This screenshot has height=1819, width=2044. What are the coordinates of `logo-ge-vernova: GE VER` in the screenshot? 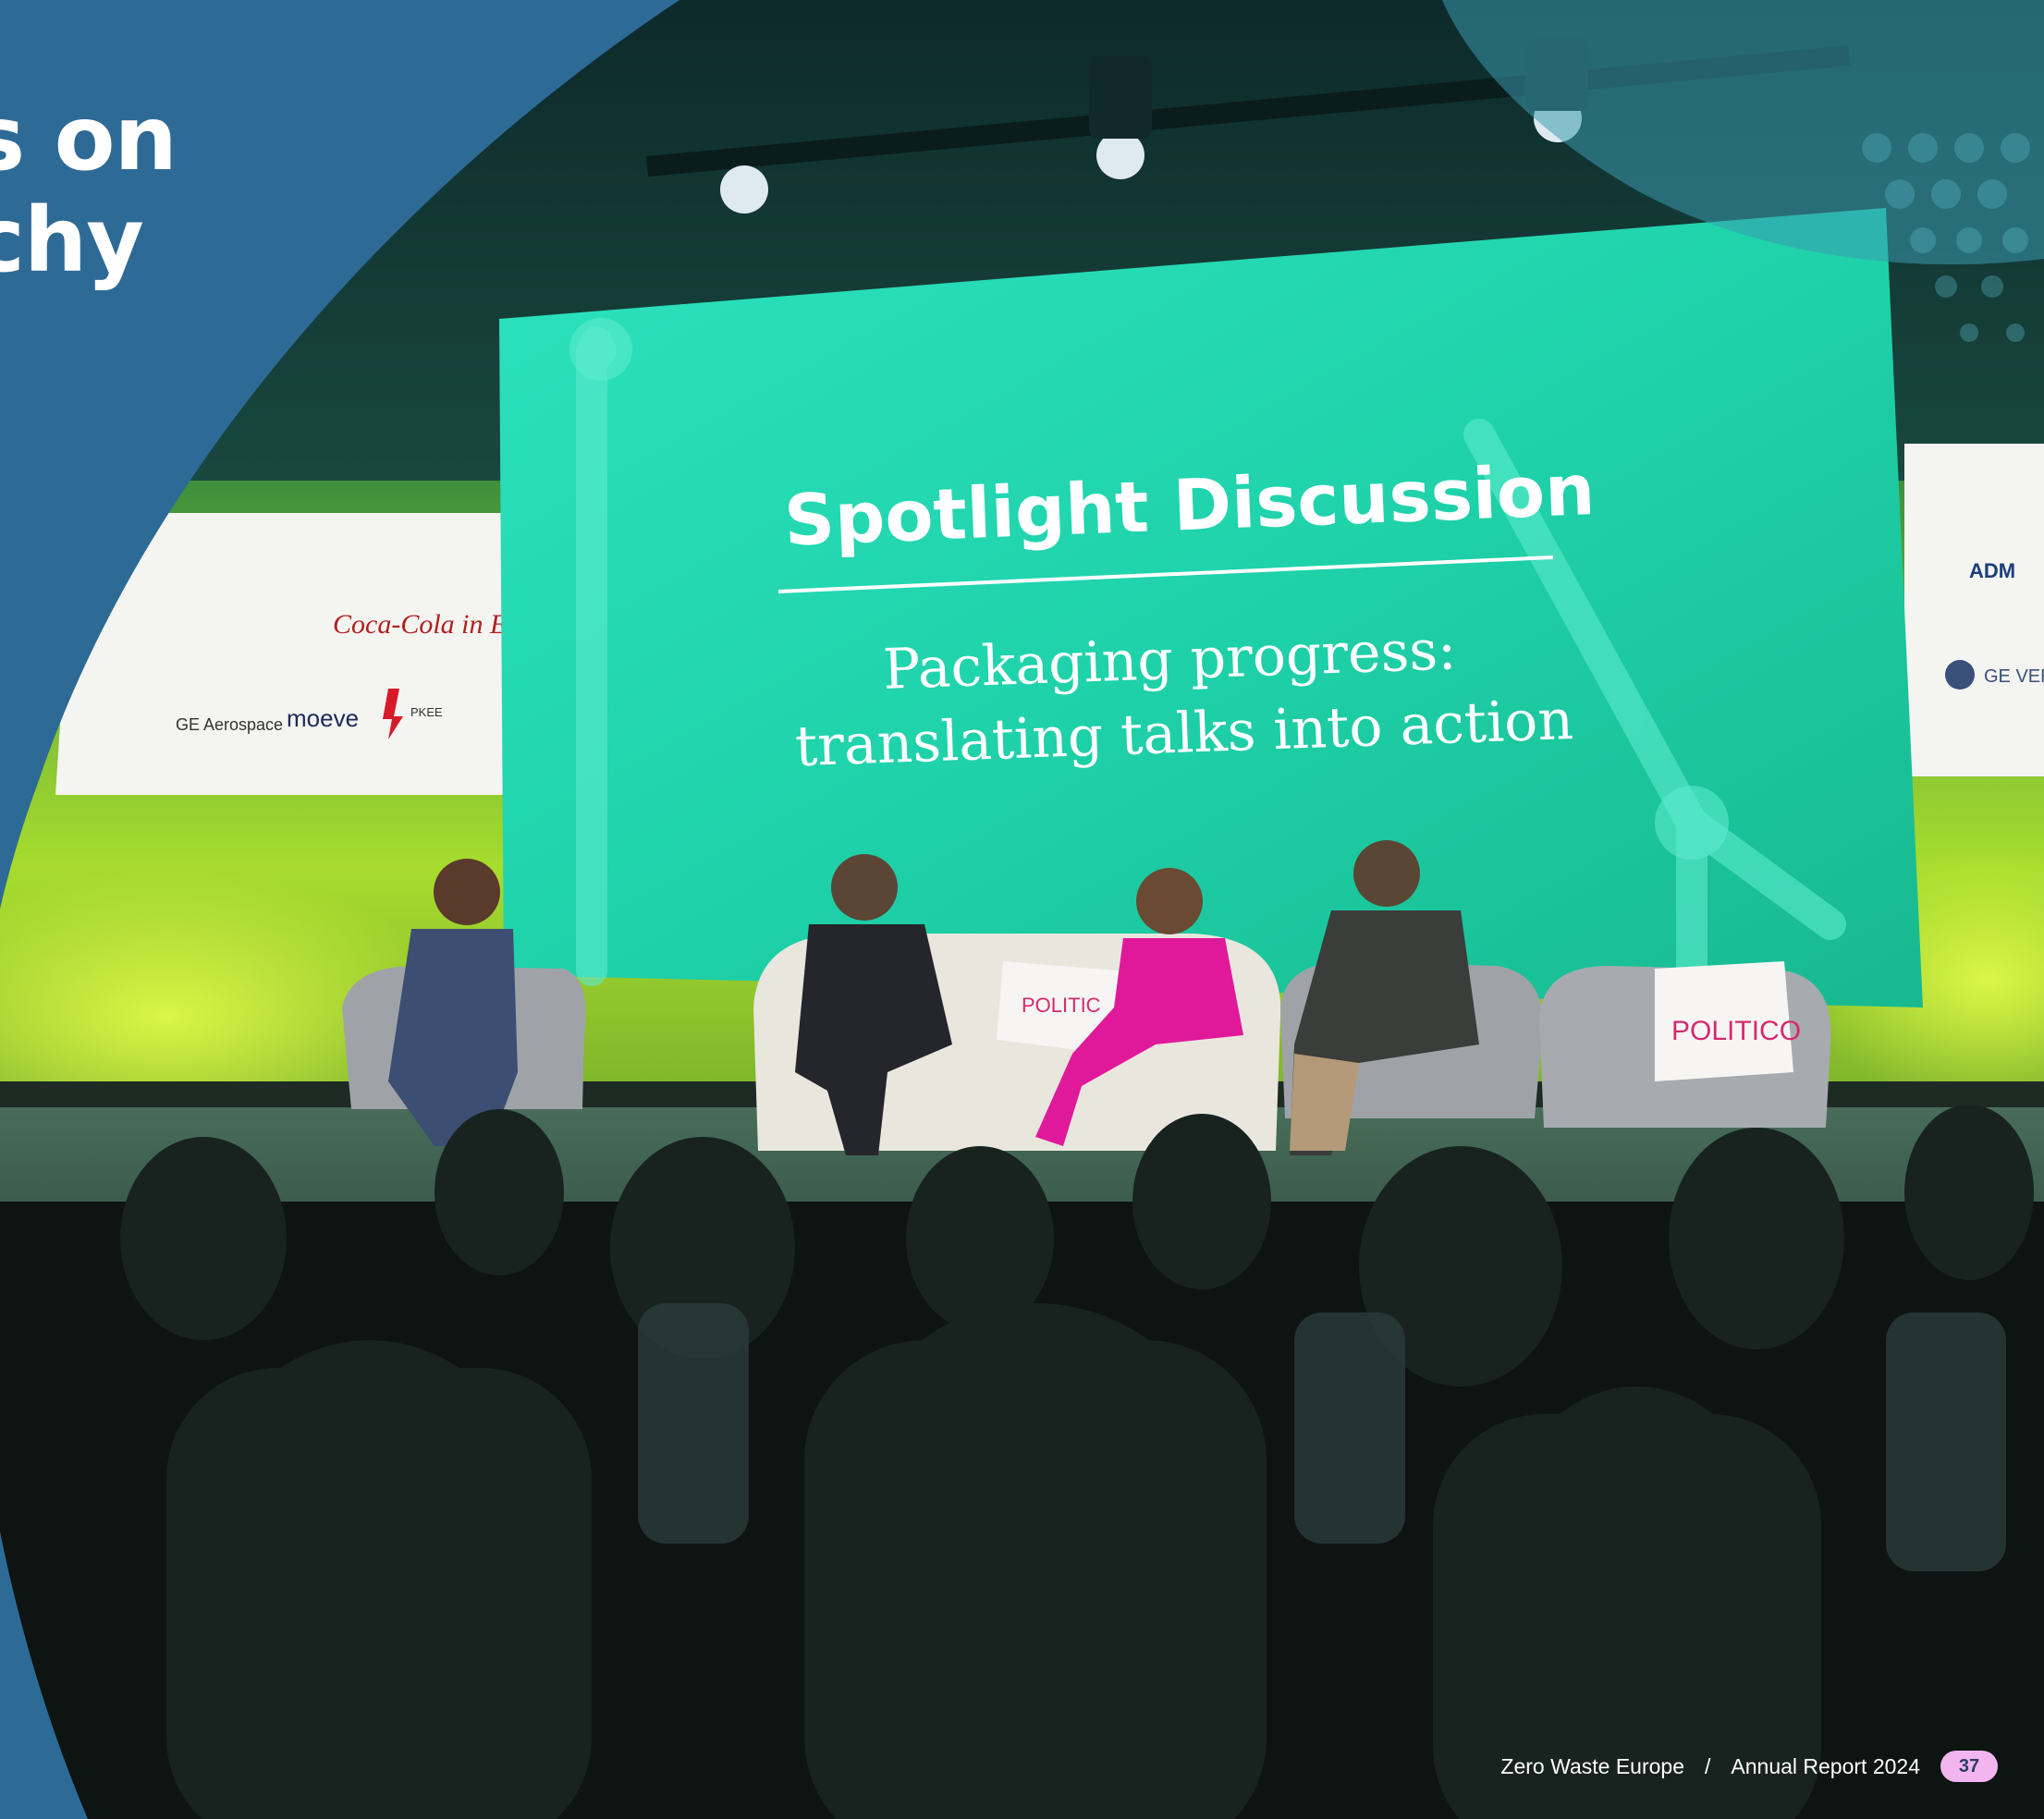 It's located at (2014, 676).